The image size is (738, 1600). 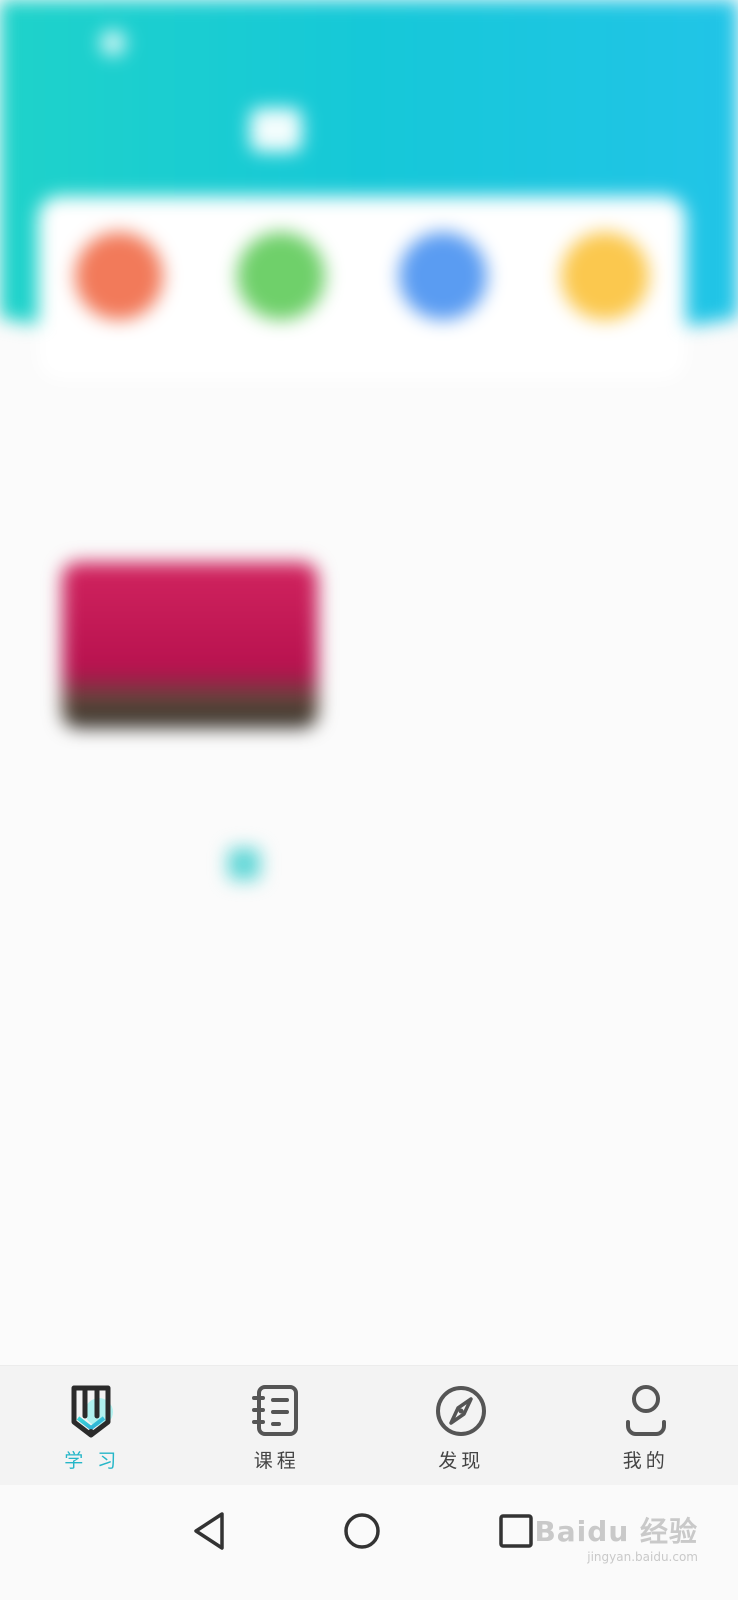 I want to click on person-icon, so click(x=645, y=1410).